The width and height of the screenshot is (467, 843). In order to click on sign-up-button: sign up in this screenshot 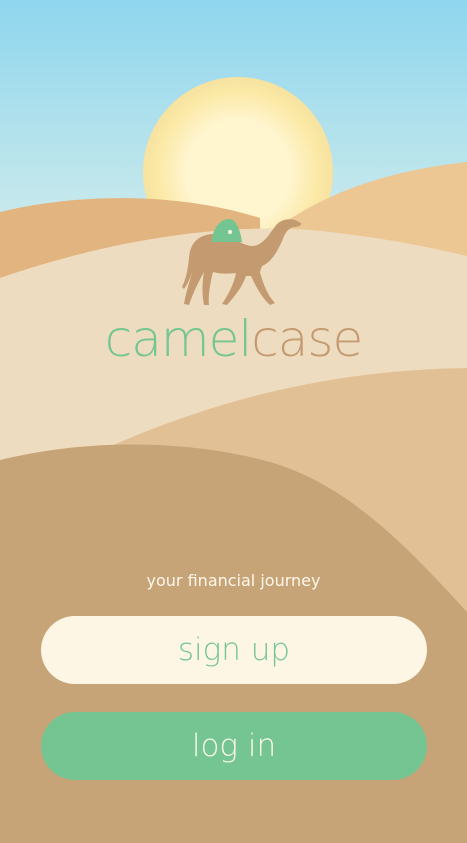, I will do `click(234, 650)`.